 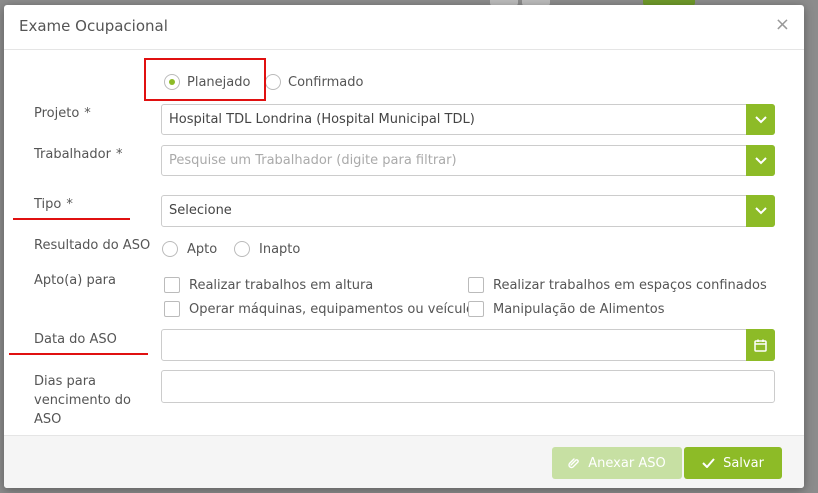 I want to click on checkbox-label: Realizar trabalhos em espaços confinados, so click(x=630, y=285).